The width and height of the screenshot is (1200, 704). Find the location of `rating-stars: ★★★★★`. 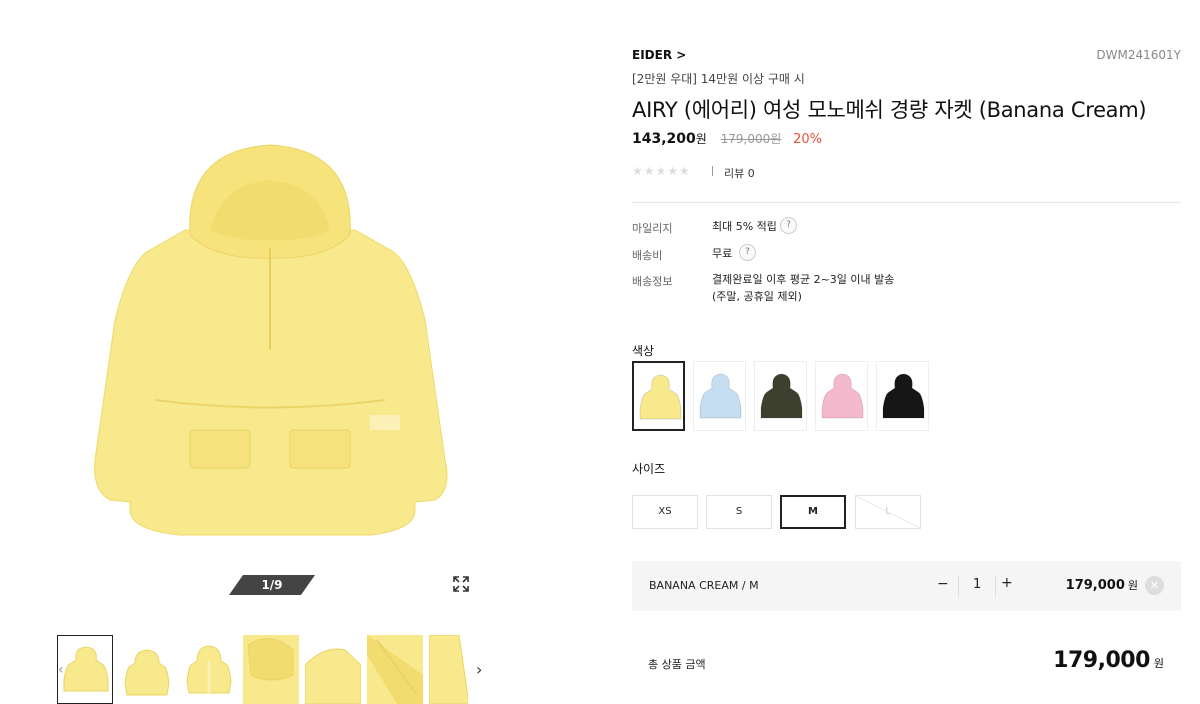

rating-stars: ★★★★★ is located at coordinates (661, 171).